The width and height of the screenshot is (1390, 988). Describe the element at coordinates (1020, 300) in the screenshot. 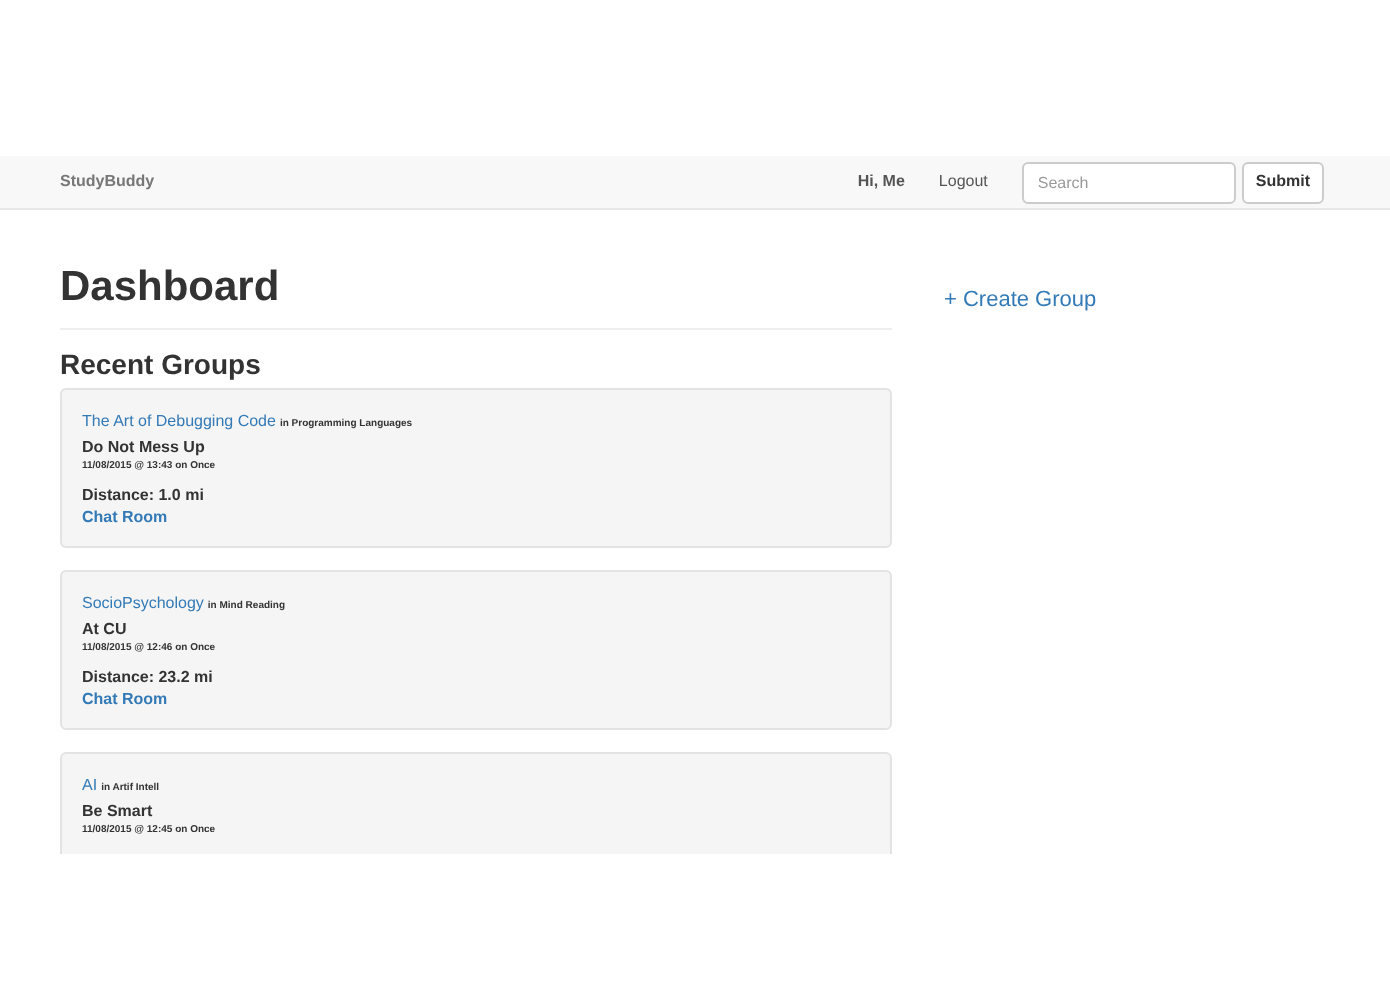

I see `create-group-link: + Create Group` at that location.